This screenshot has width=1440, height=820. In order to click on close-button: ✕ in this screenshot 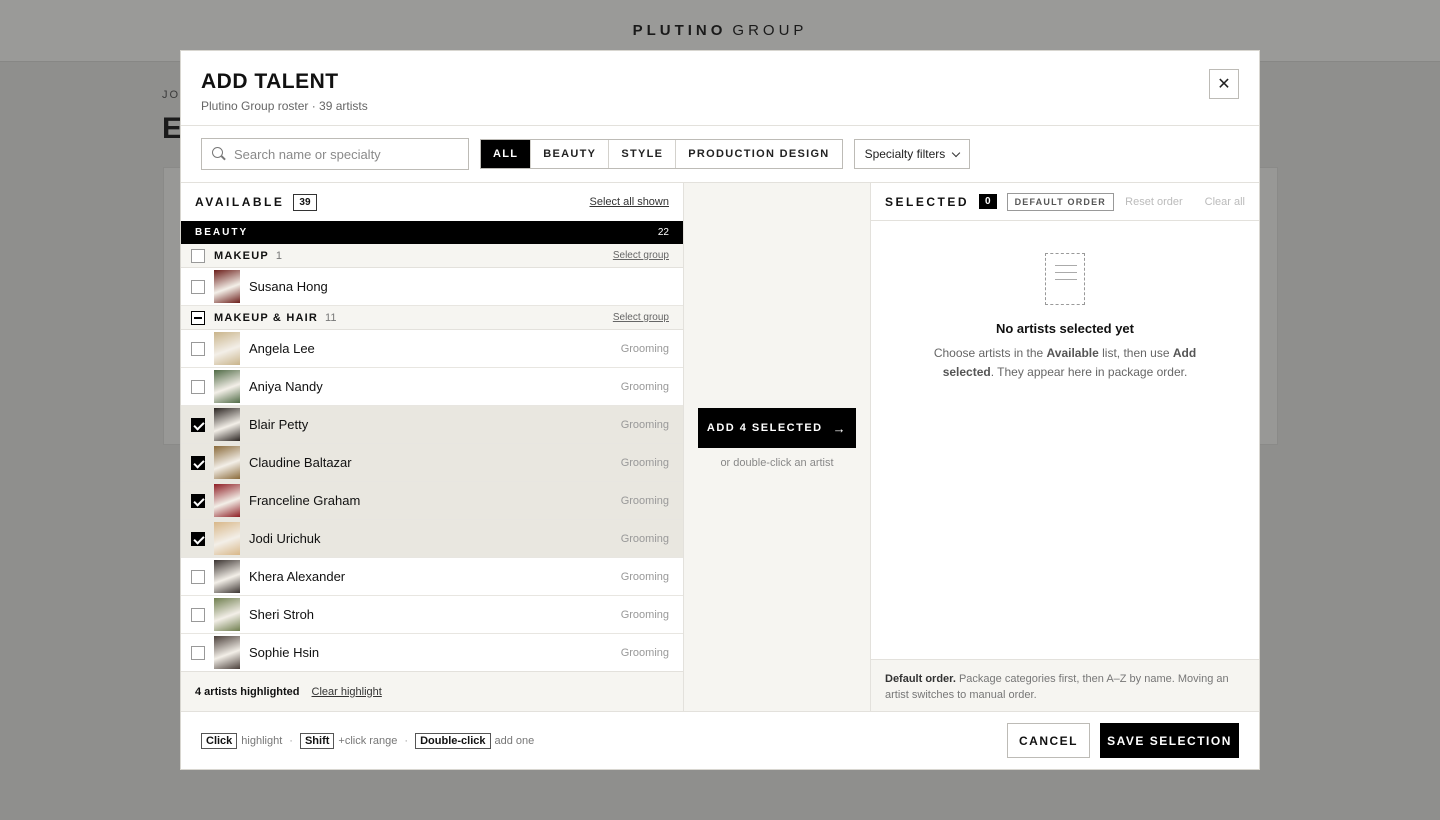, I will do `click(1224, 84)`.